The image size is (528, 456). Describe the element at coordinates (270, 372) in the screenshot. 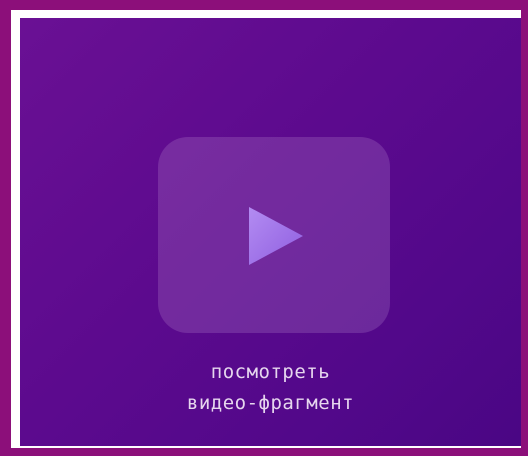

I see `caption-watch: посмотреть` at that location.